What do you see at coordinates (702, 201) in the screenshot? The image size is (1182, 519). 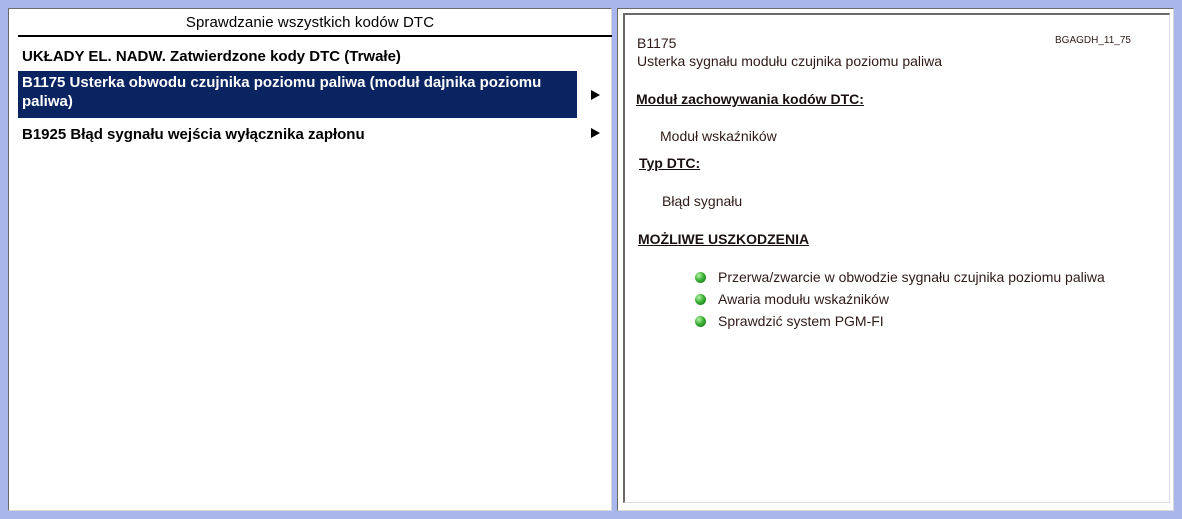 I see `type-value: Błąd sygnału` at bounding box center [702, 201].